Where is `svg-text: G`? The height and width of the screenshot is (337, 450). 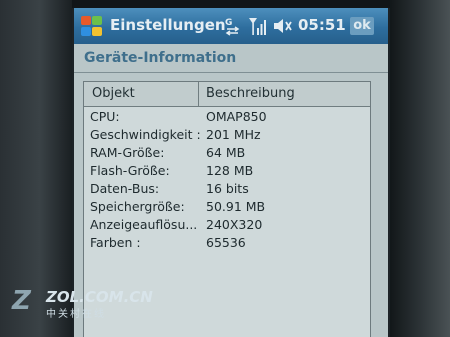 svg-text: G is located at coordinates (228, 23).